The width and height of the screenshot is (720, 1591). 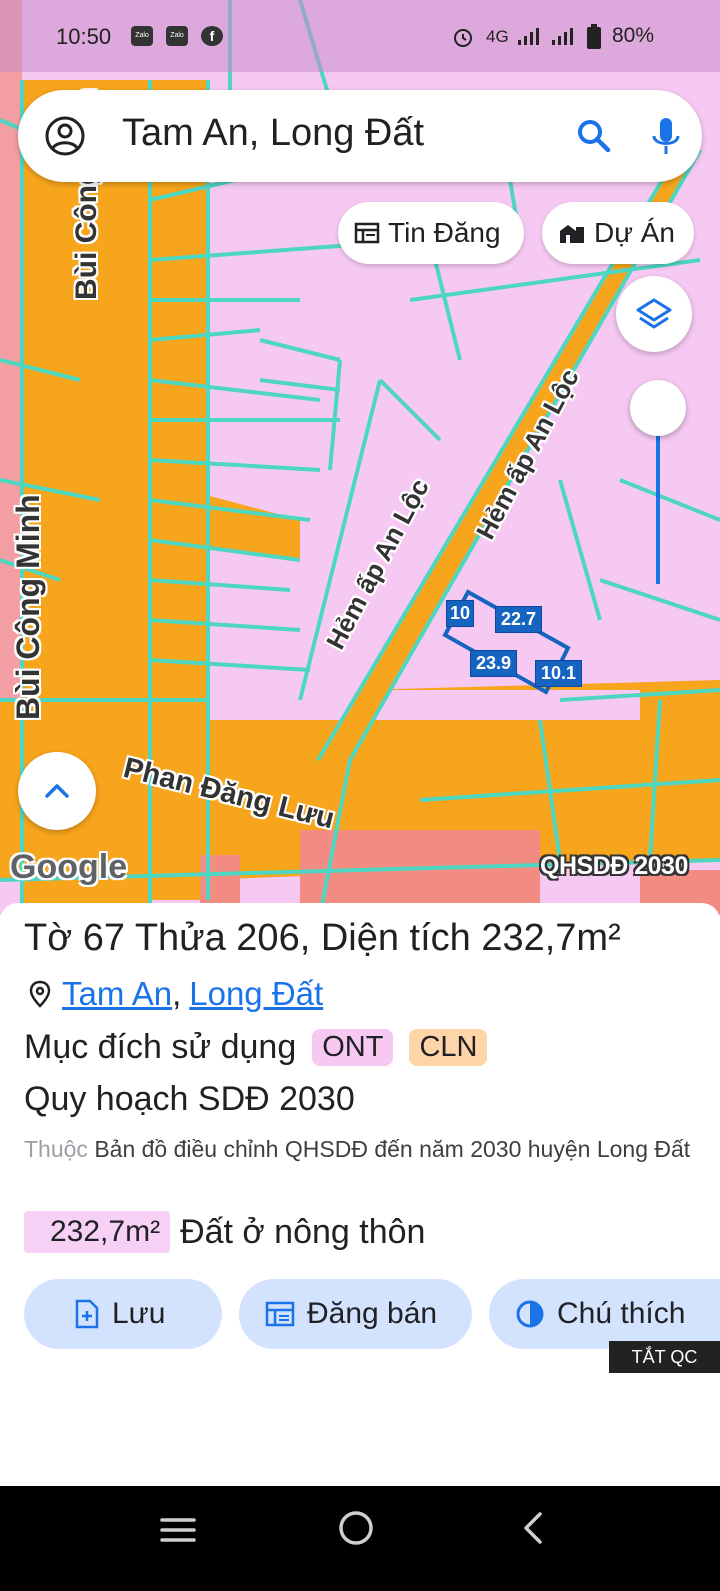 I want to click on network-type: 4G, so click(x=497, y=36).